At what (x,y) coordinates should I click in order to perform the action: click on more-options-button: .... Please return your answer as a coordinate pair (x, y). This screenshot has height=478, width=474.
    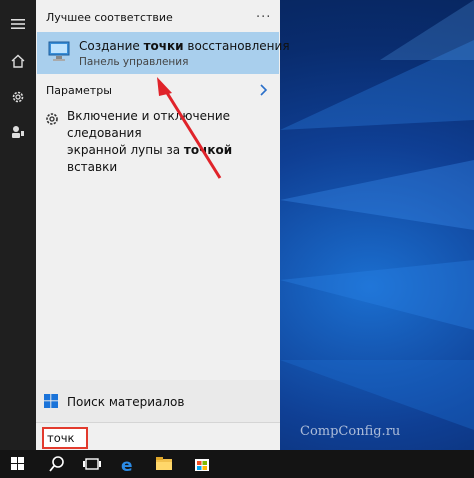
    Looking at the image, I should click on (263, 13).